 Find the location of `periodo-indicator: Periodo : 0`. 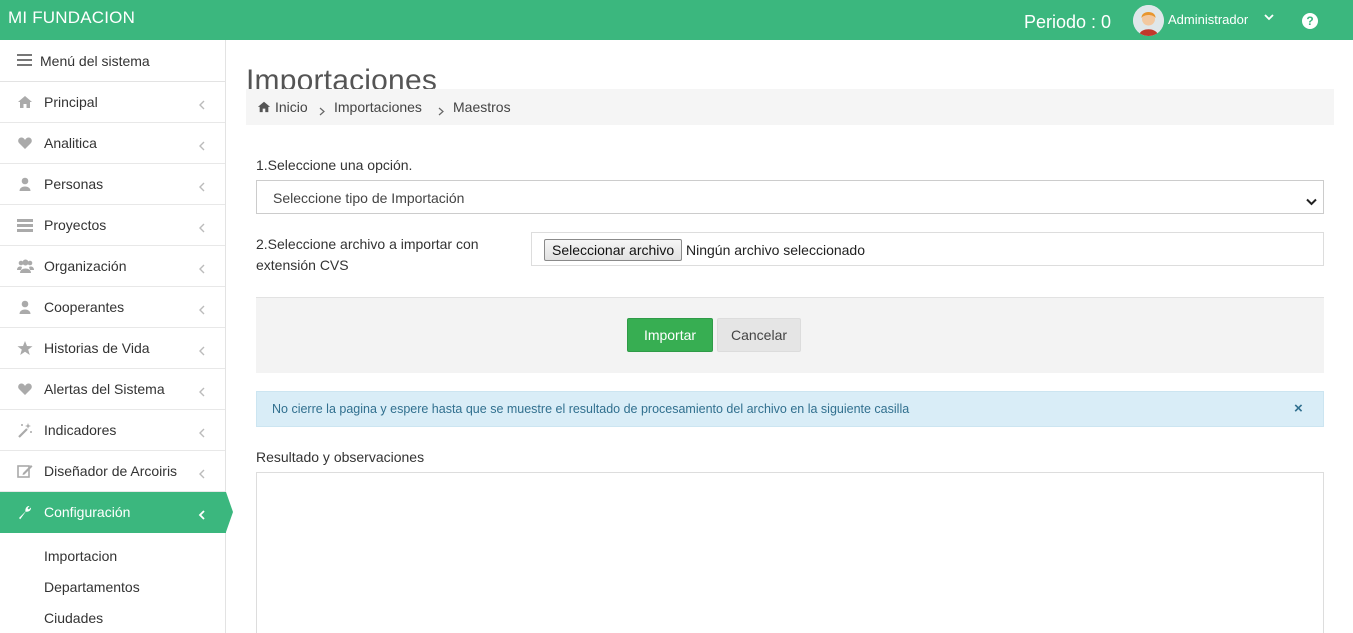

periodo-indicator: Periodo : 0 is located at coordinates (1068, 22).